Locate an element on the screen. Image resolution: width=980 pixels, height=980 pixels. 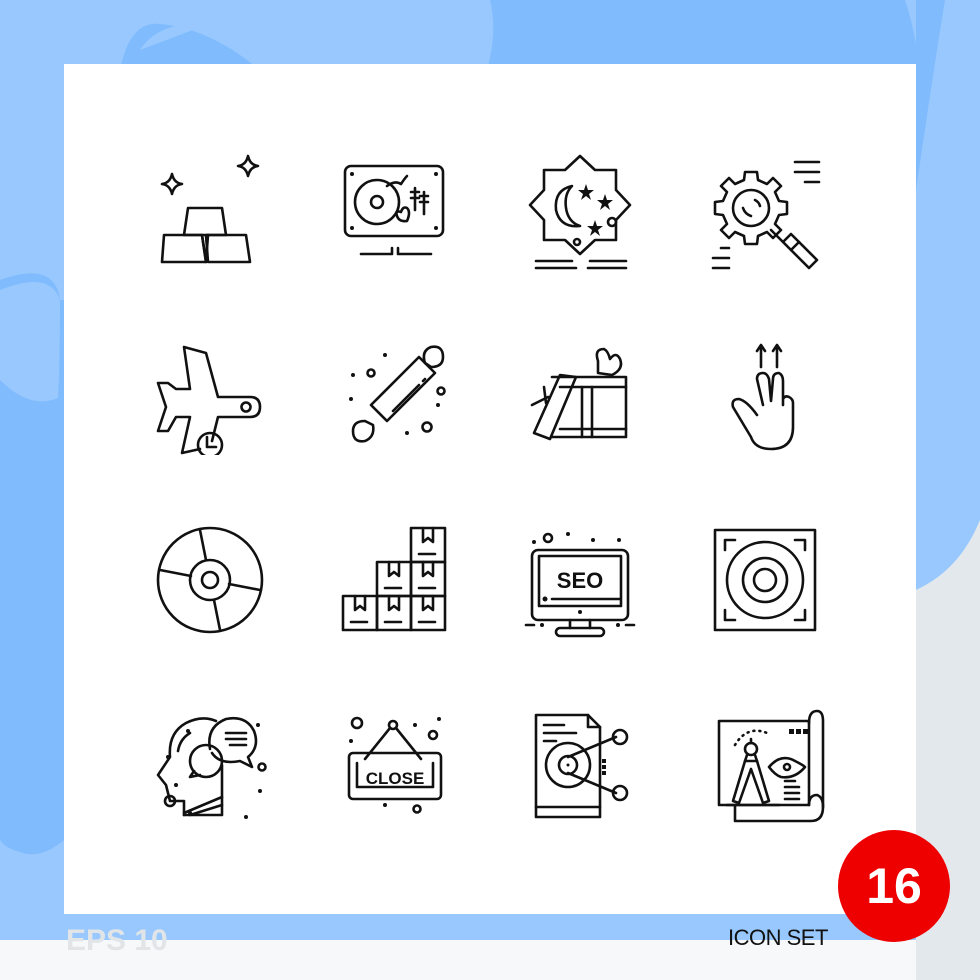
turntable-icon is located at coordinates (395, 210).